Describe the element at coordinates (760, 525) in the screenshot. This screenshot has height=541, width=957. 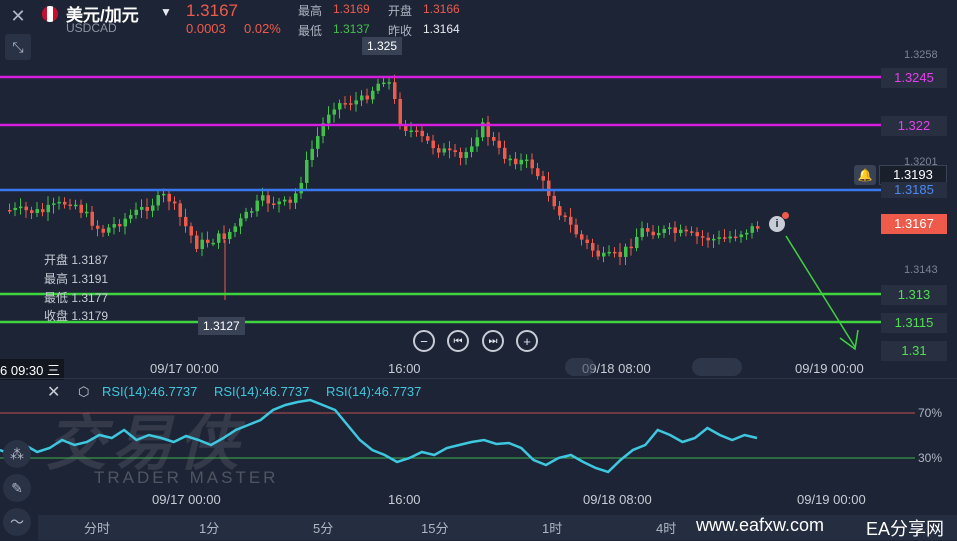
I see `site-url: www.eafxw.com` at that location.